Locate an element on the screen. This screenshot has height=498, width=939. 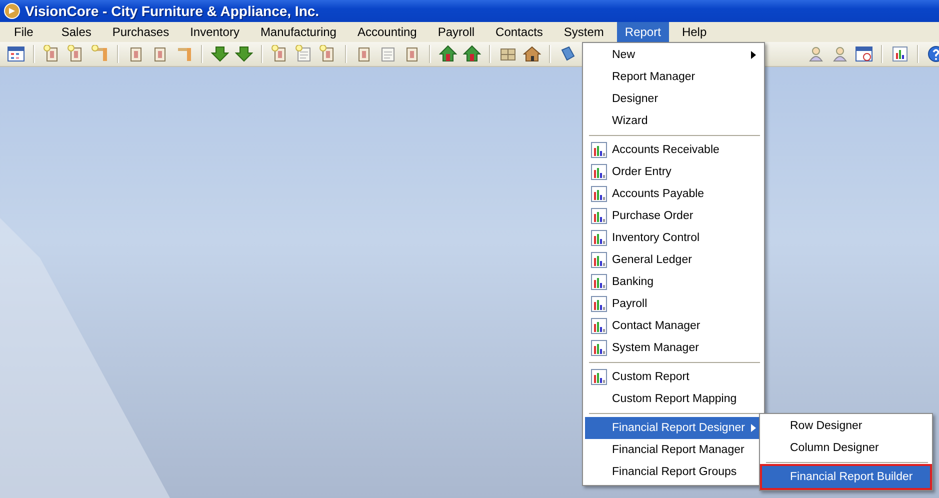
menu-bar-item: Sales is located at coordinates (76, 32).